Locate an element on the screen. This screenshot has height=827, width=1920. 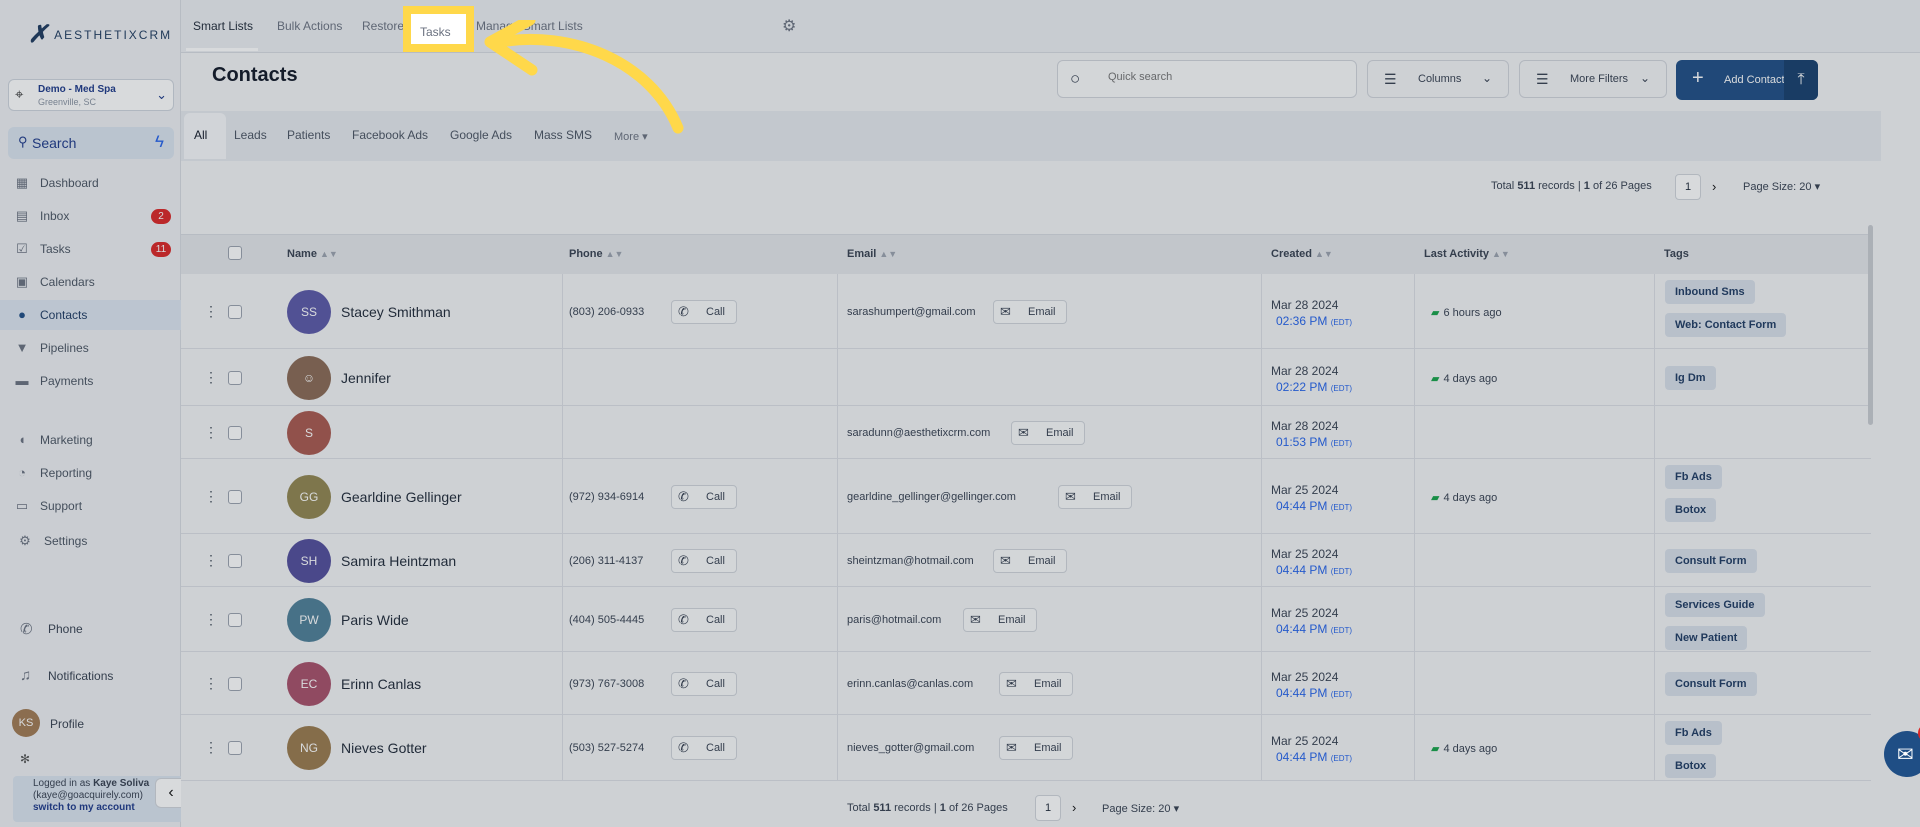
sidebar-item-payments: ▬ Payments is located at coordinates (90, 381).